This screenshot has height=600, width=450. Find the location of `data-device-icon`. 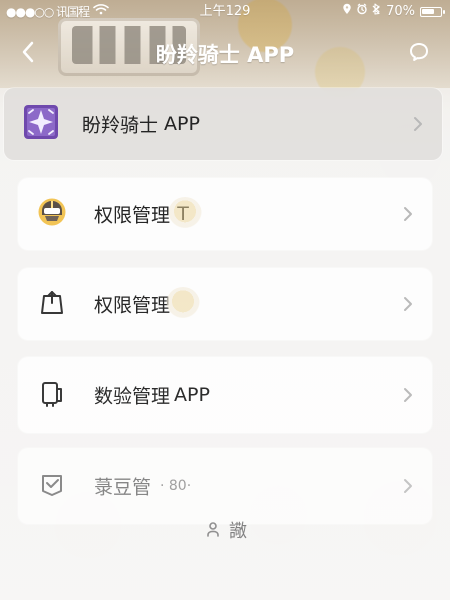

data-device-icon is located at coordinates (52, 395).